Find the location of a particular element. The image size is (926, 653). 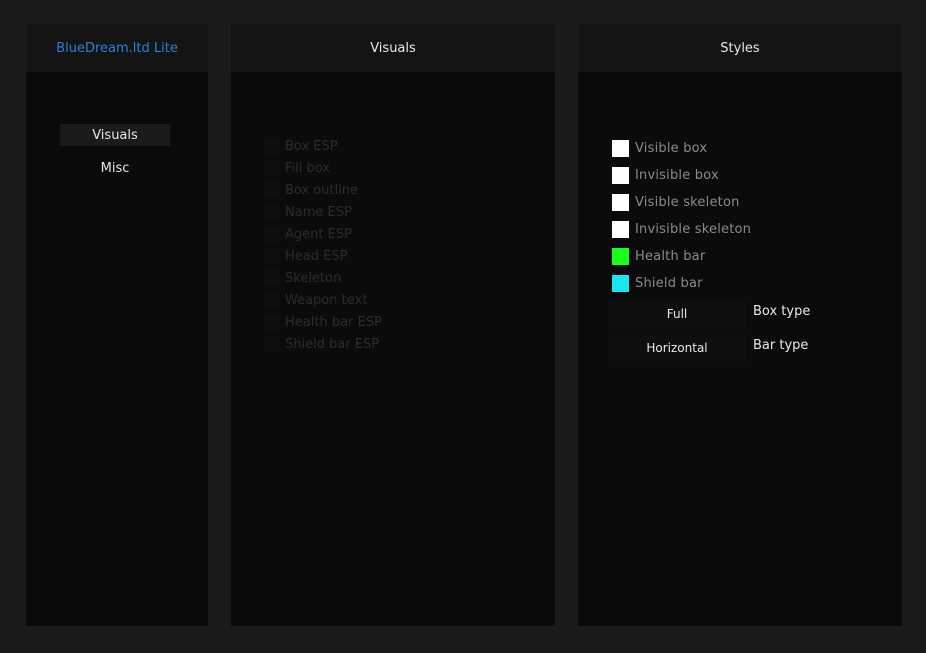

option-shield-bar-esp: Shield bar ESP is located at coordinates (322, 344).